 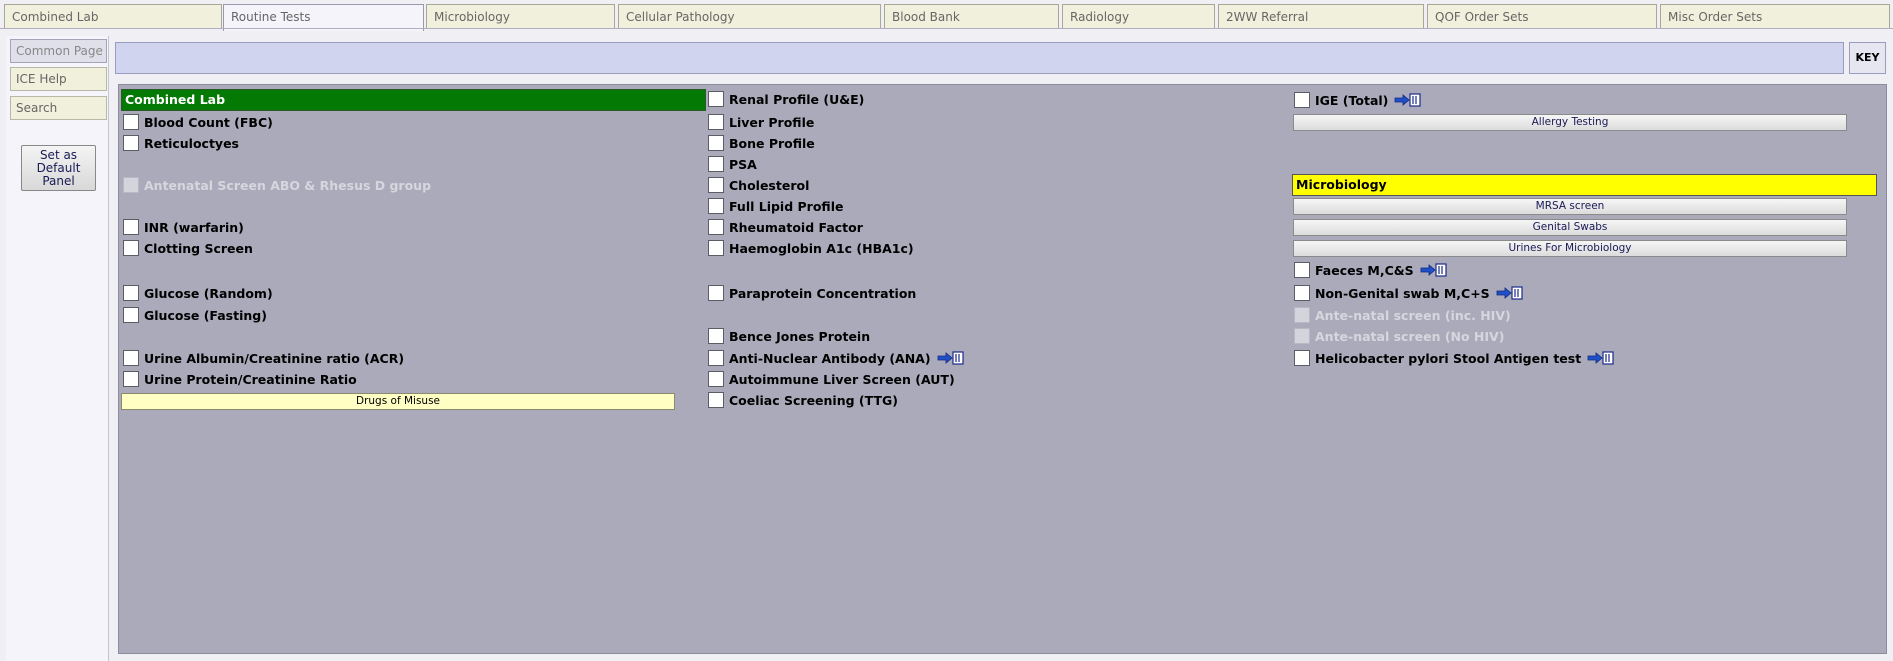 I want to click on tab-blood-bank: Blood Bank, so click(x=971, y=16).